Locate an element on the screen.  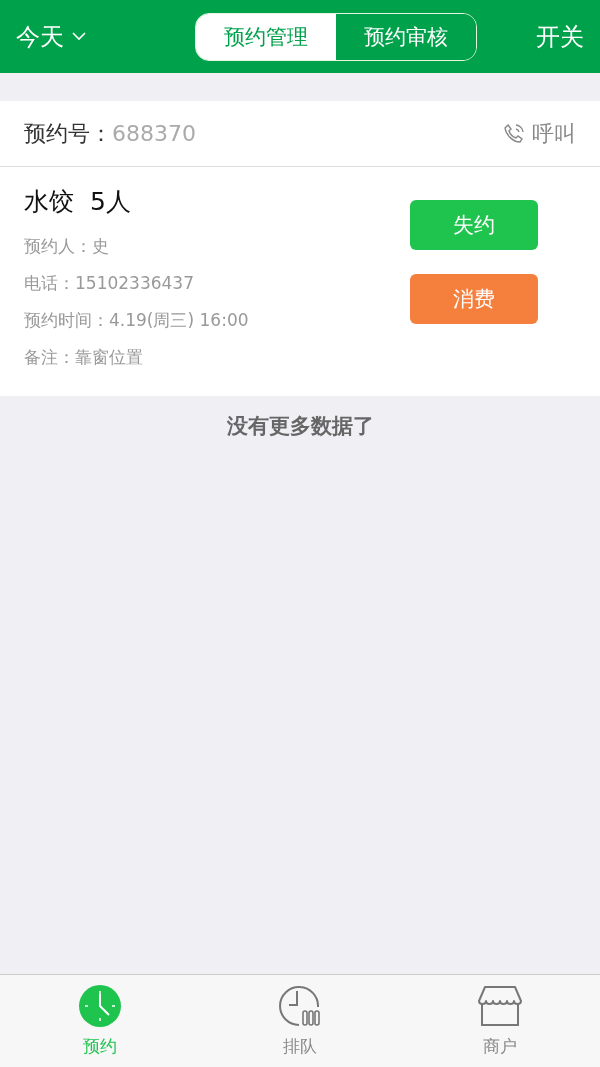
call-button: 呼叫 is located at coordinates (539, 133).